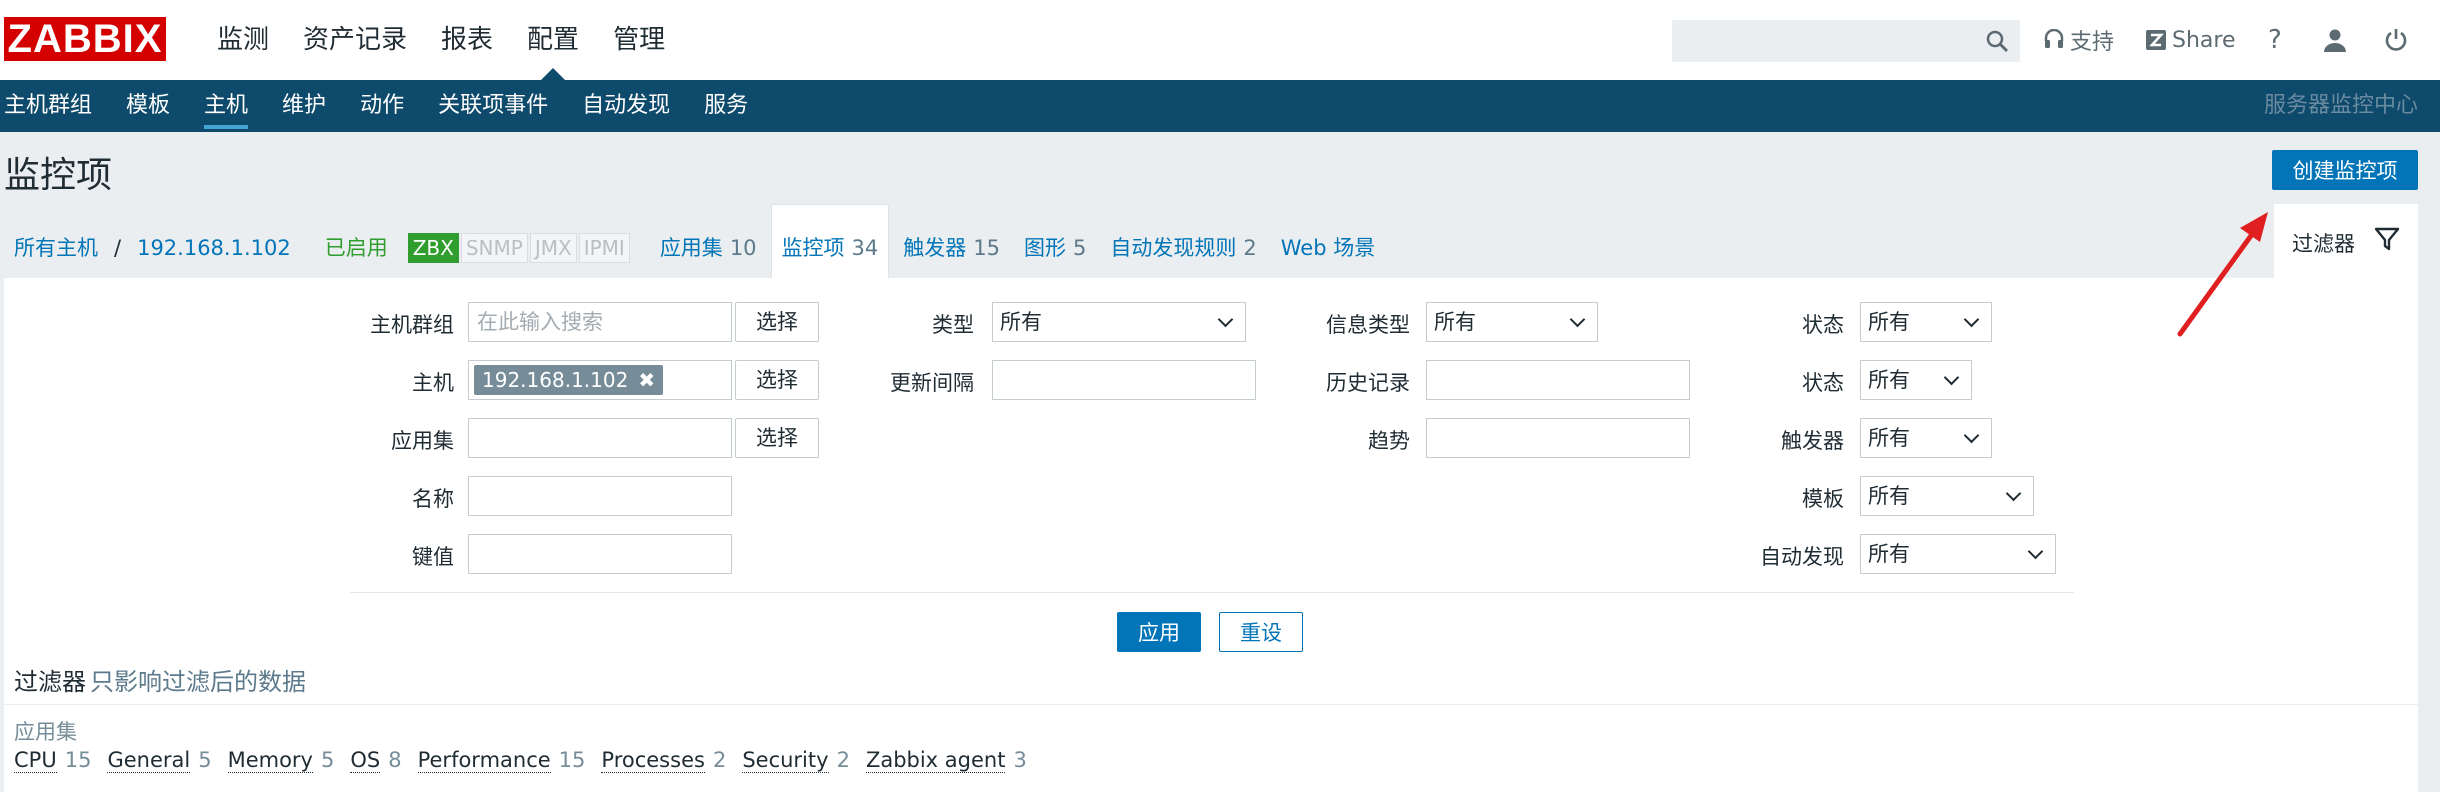 The image size is (2440, 792). I want to click on tab-label: 应用集, so click(691, 248).